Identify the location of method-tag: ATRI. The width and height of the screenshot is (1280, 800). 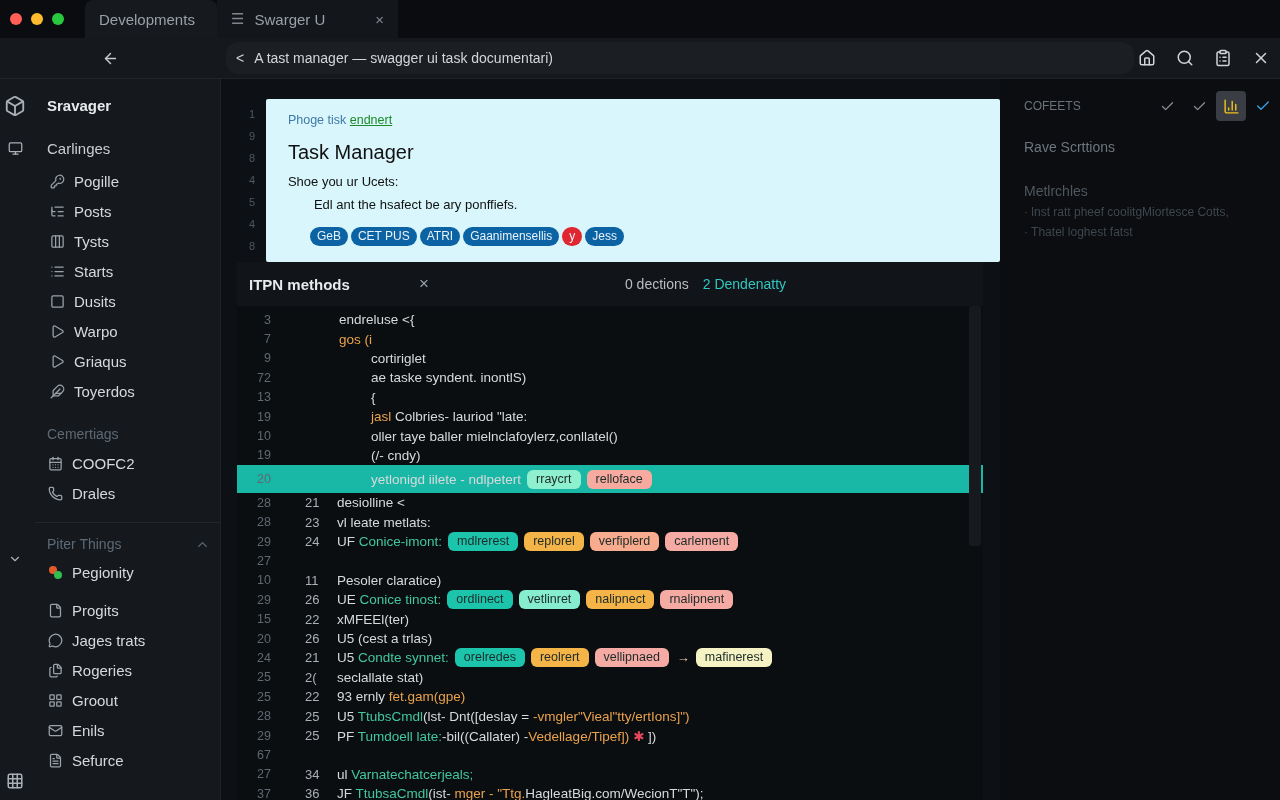
(440, 236).